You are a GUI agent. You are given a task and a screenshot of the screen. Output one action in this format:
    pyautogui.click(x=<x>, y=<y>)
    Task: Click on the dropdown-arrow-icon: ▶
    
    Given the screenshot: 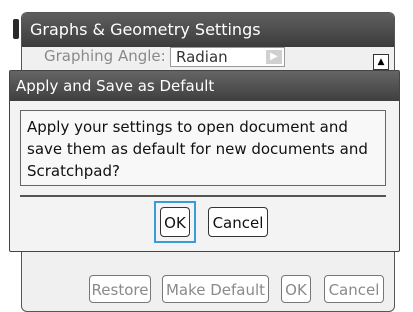 What is the action you would take?
    pyautogui.click(x=274, y=57)
    